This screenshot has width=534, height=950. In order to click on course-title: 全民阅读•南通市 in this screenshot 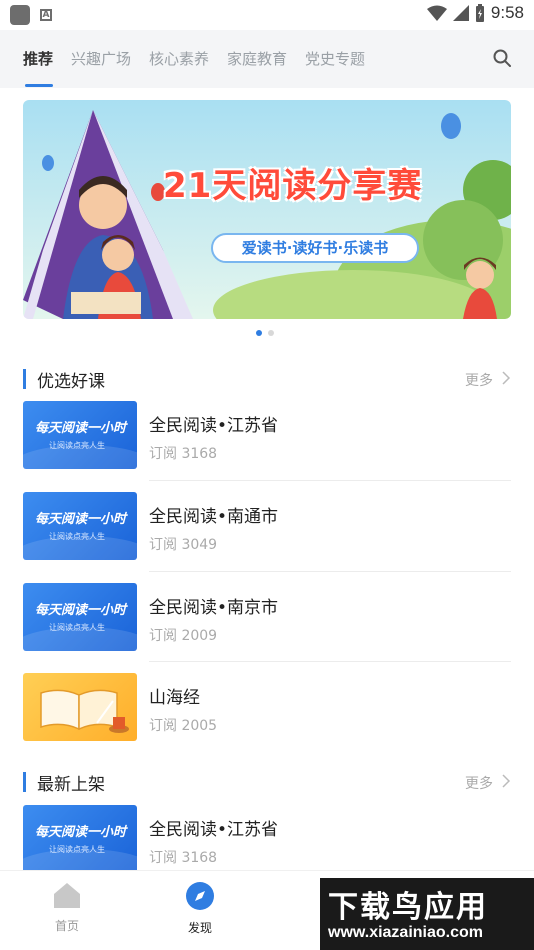, I will do `click(214, 517)`.